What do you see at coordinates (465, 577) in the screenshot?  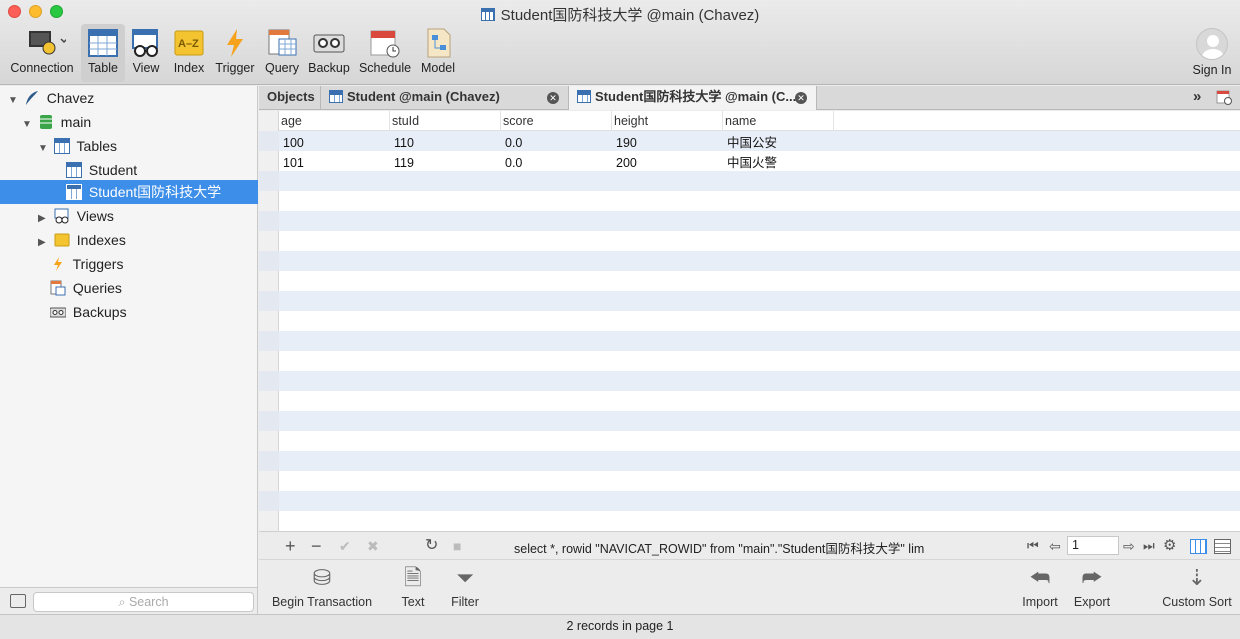 I see `filter-funnel-icon: ⏷` at bounding box center [465, 577].